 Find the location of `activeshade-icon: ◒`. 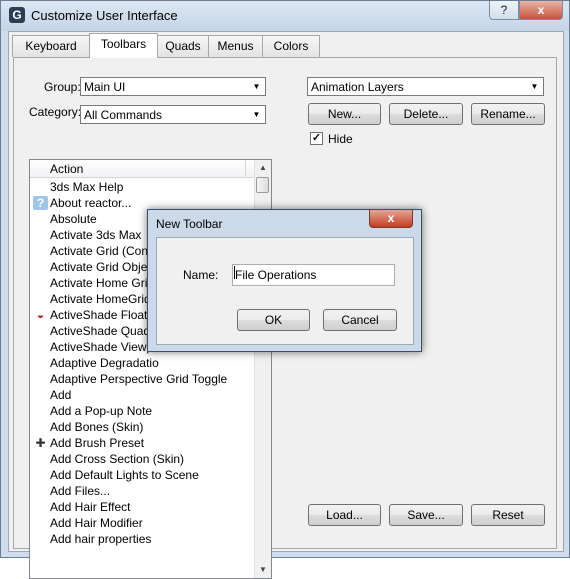

activeshade-icon: ◒ is located at coordinates (40, 315).